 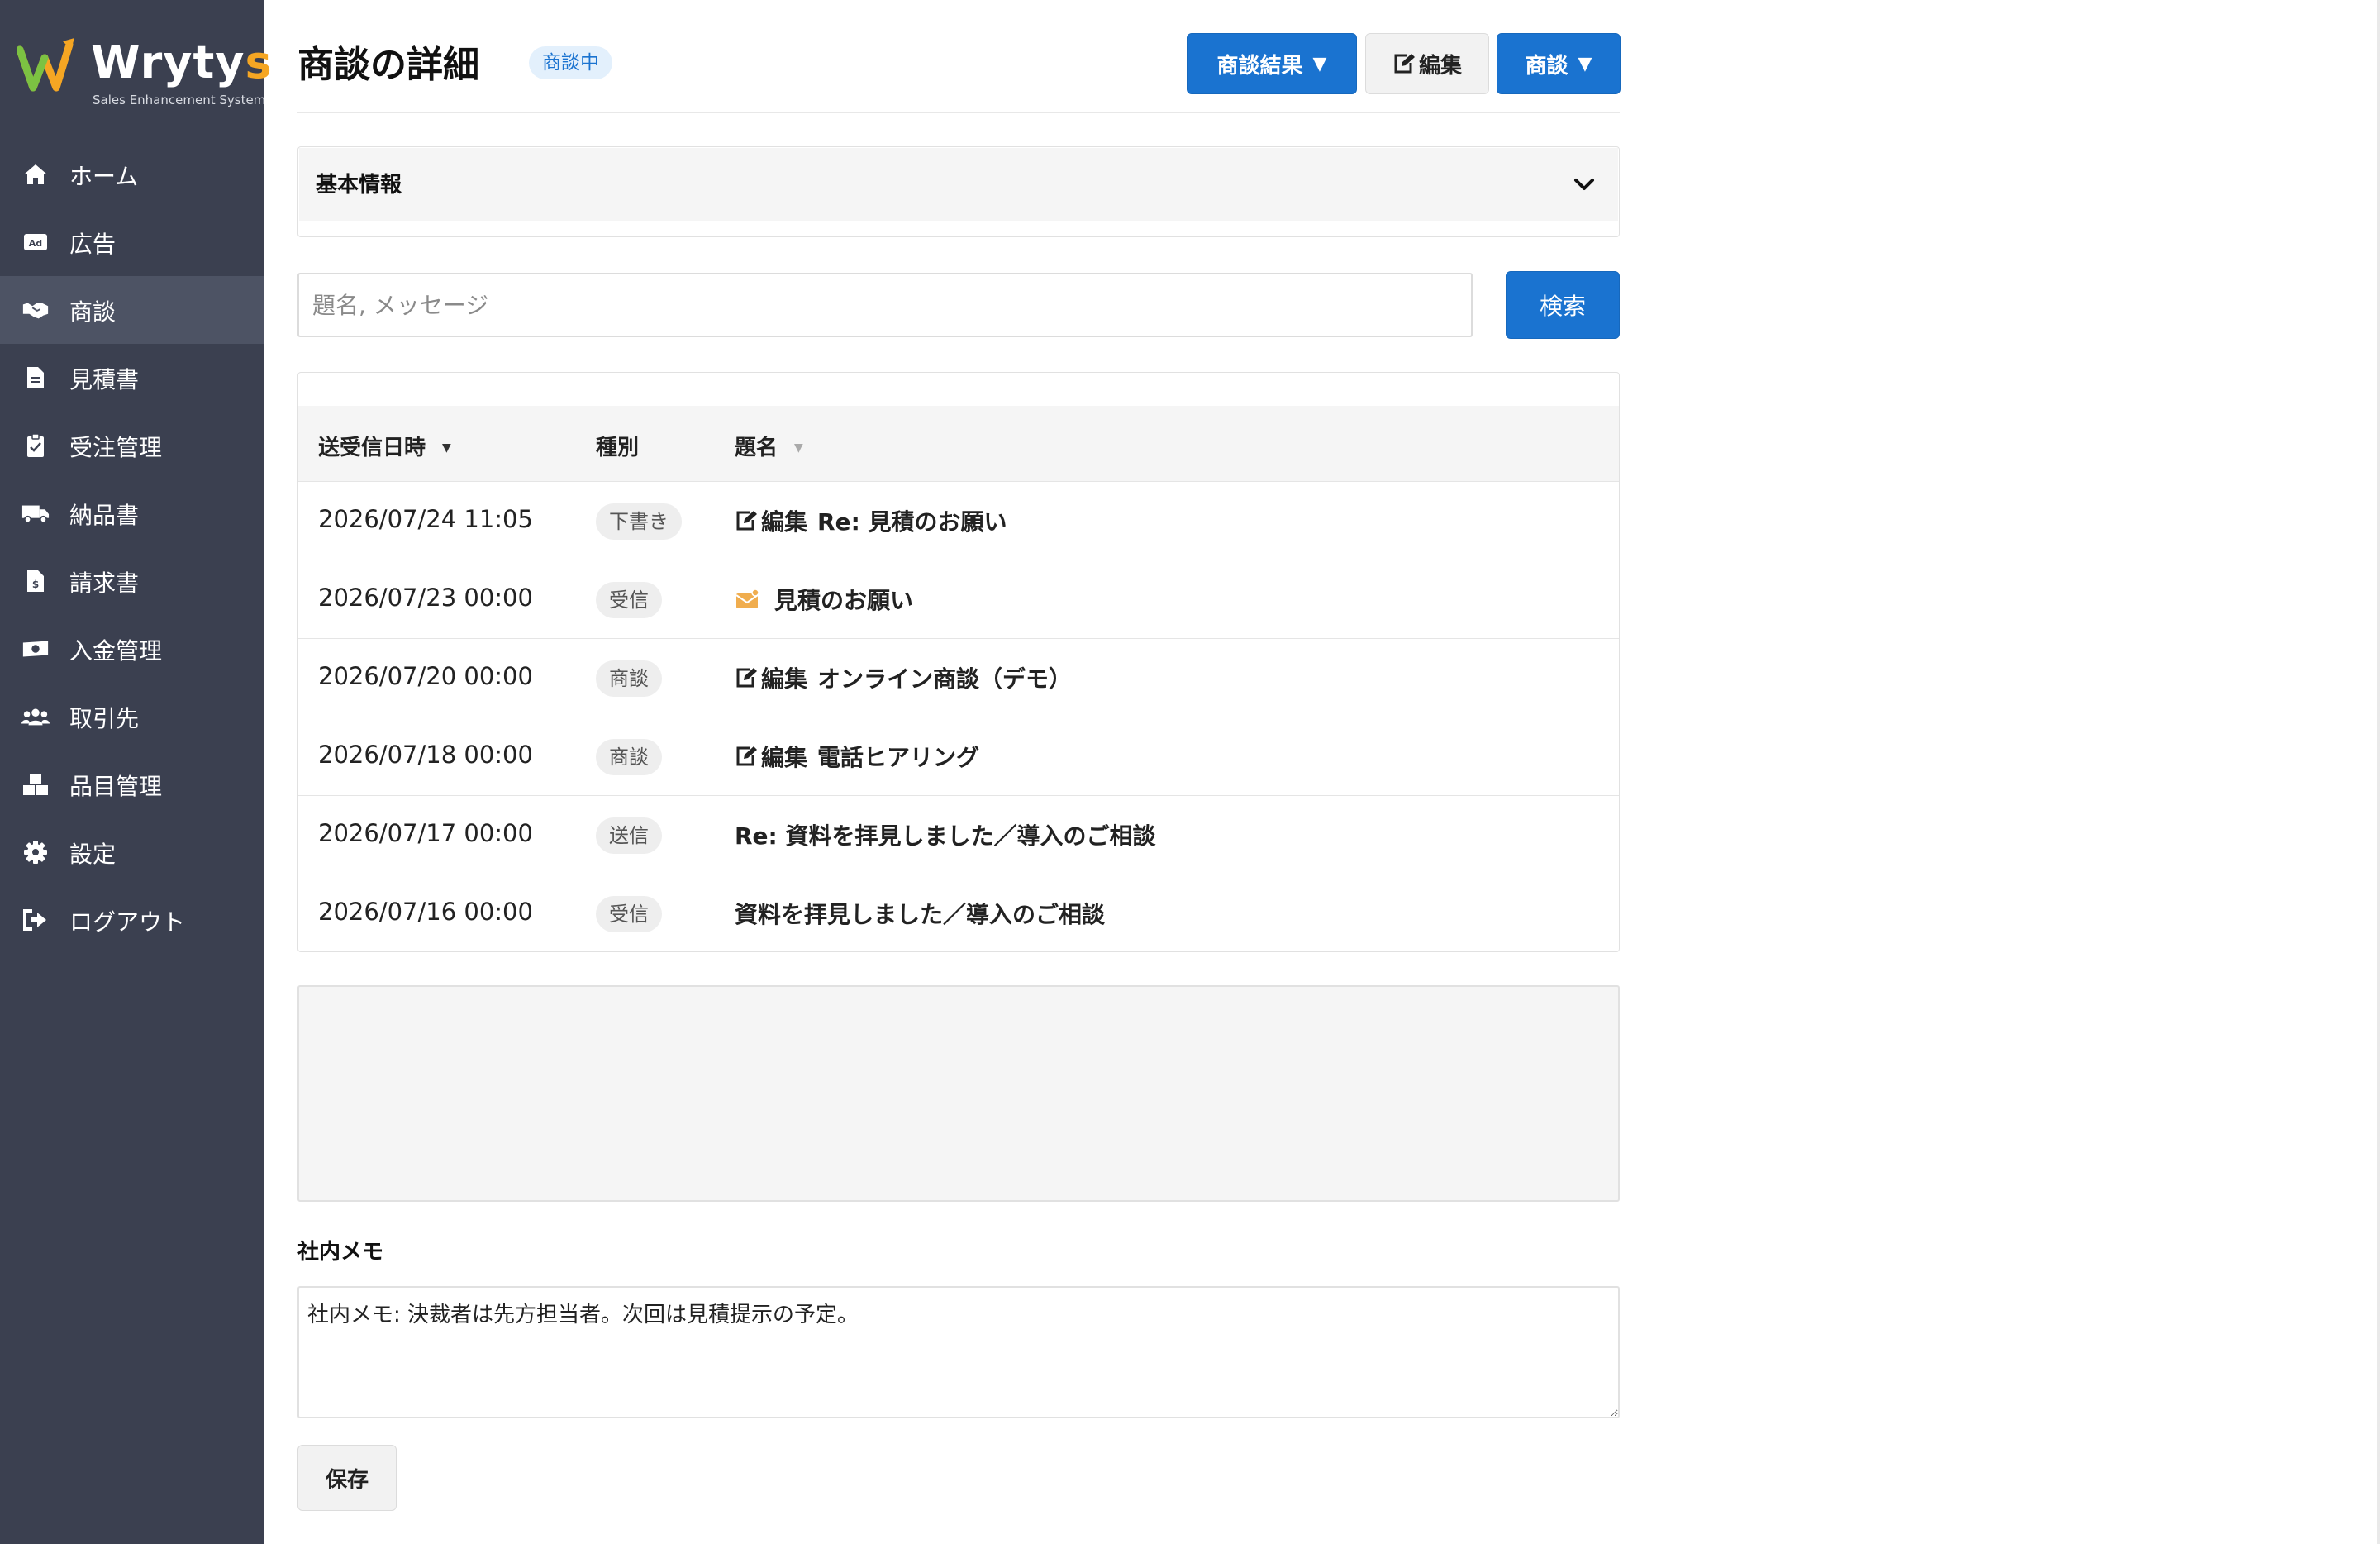 What do you see at coordinates (629, 836) in the screenshot?
I see `type-badge: 送信` at bounding box center [629, 836].